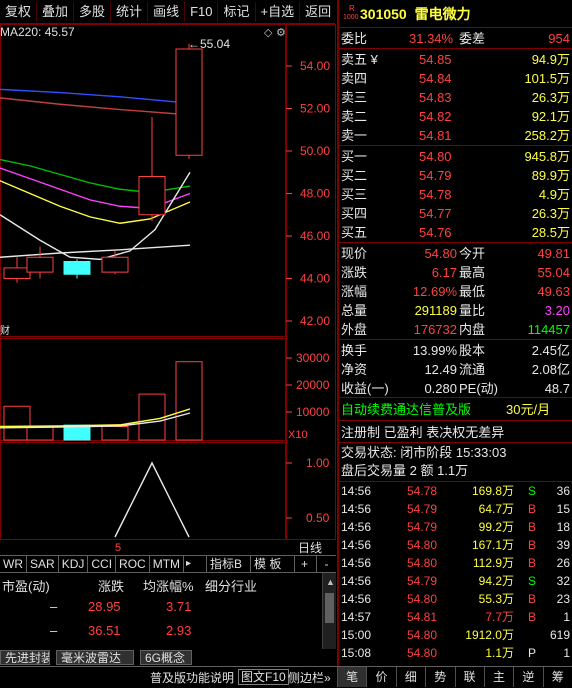  I want to click on zoom-in-button: +, so click(304, 564).